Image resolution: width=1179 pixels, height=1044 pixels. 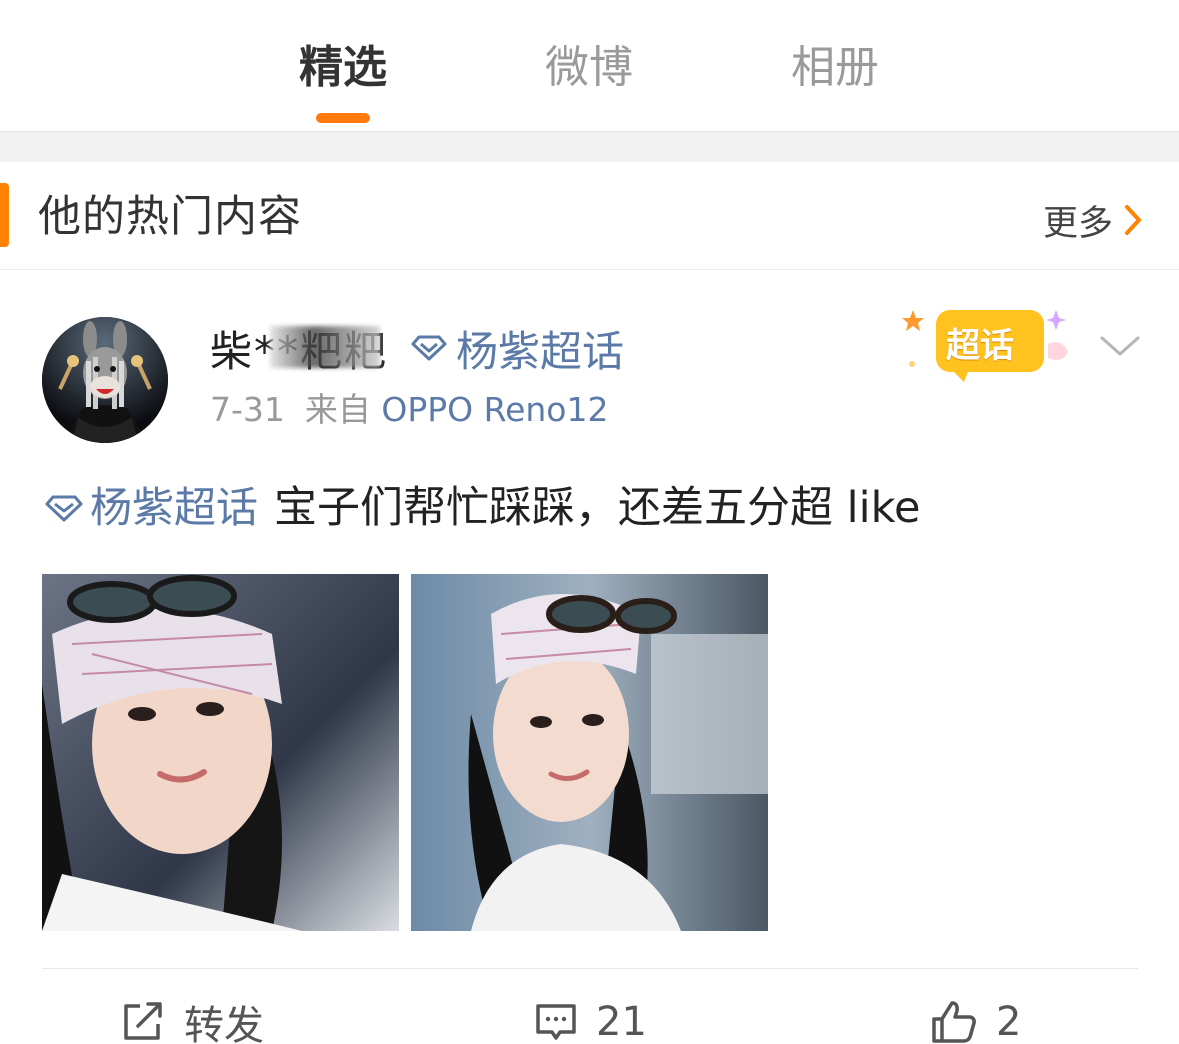 I want to click on repost-button: 转发, so click(x=192, y=1018).